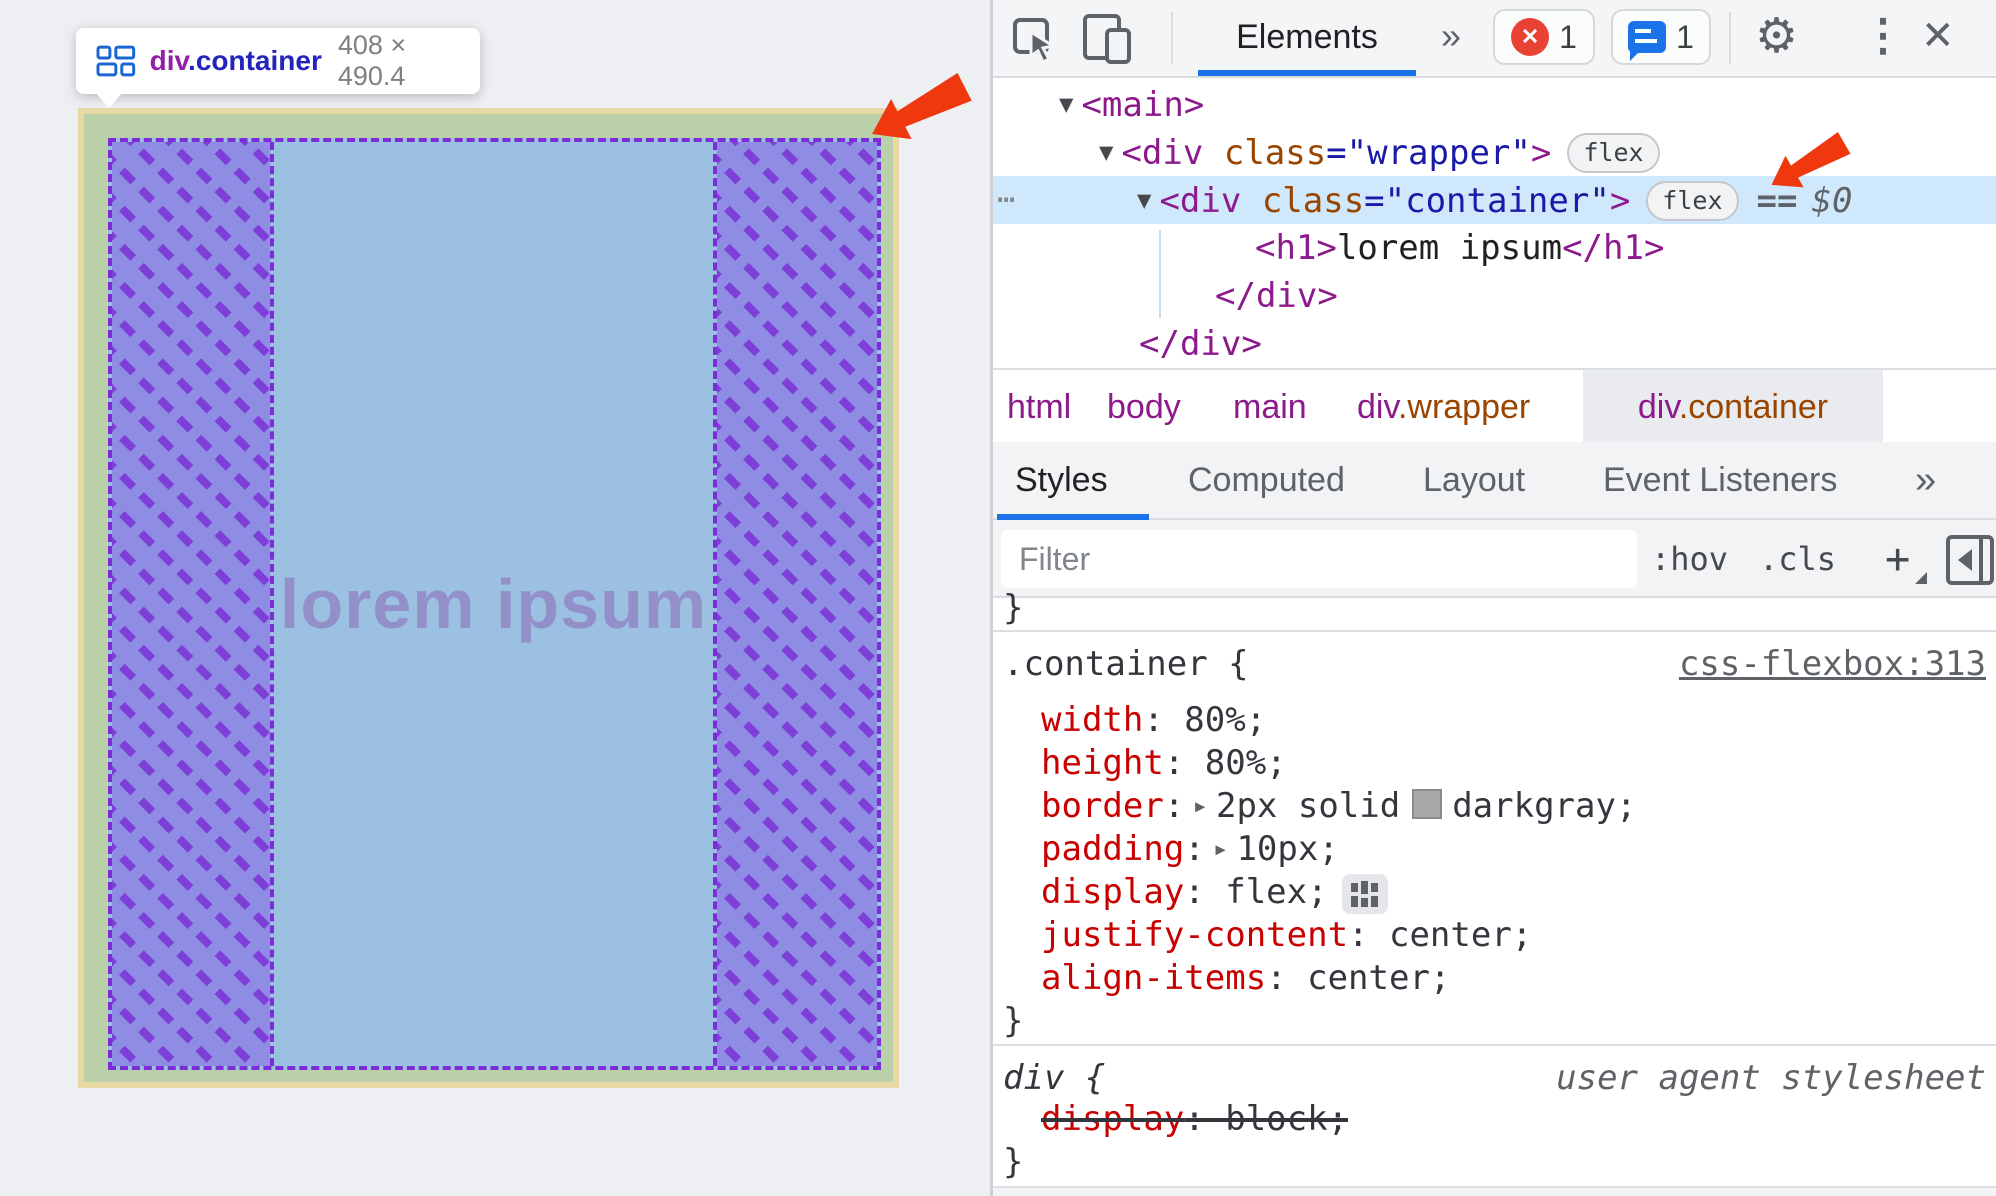 The width and height of the screenshot is (1996, 1196). What do you see at coordinates (1733, 406) in the screenshot?
I see `breadcrumb-item-div-container: div.container` at bounding box center [1733, 406].